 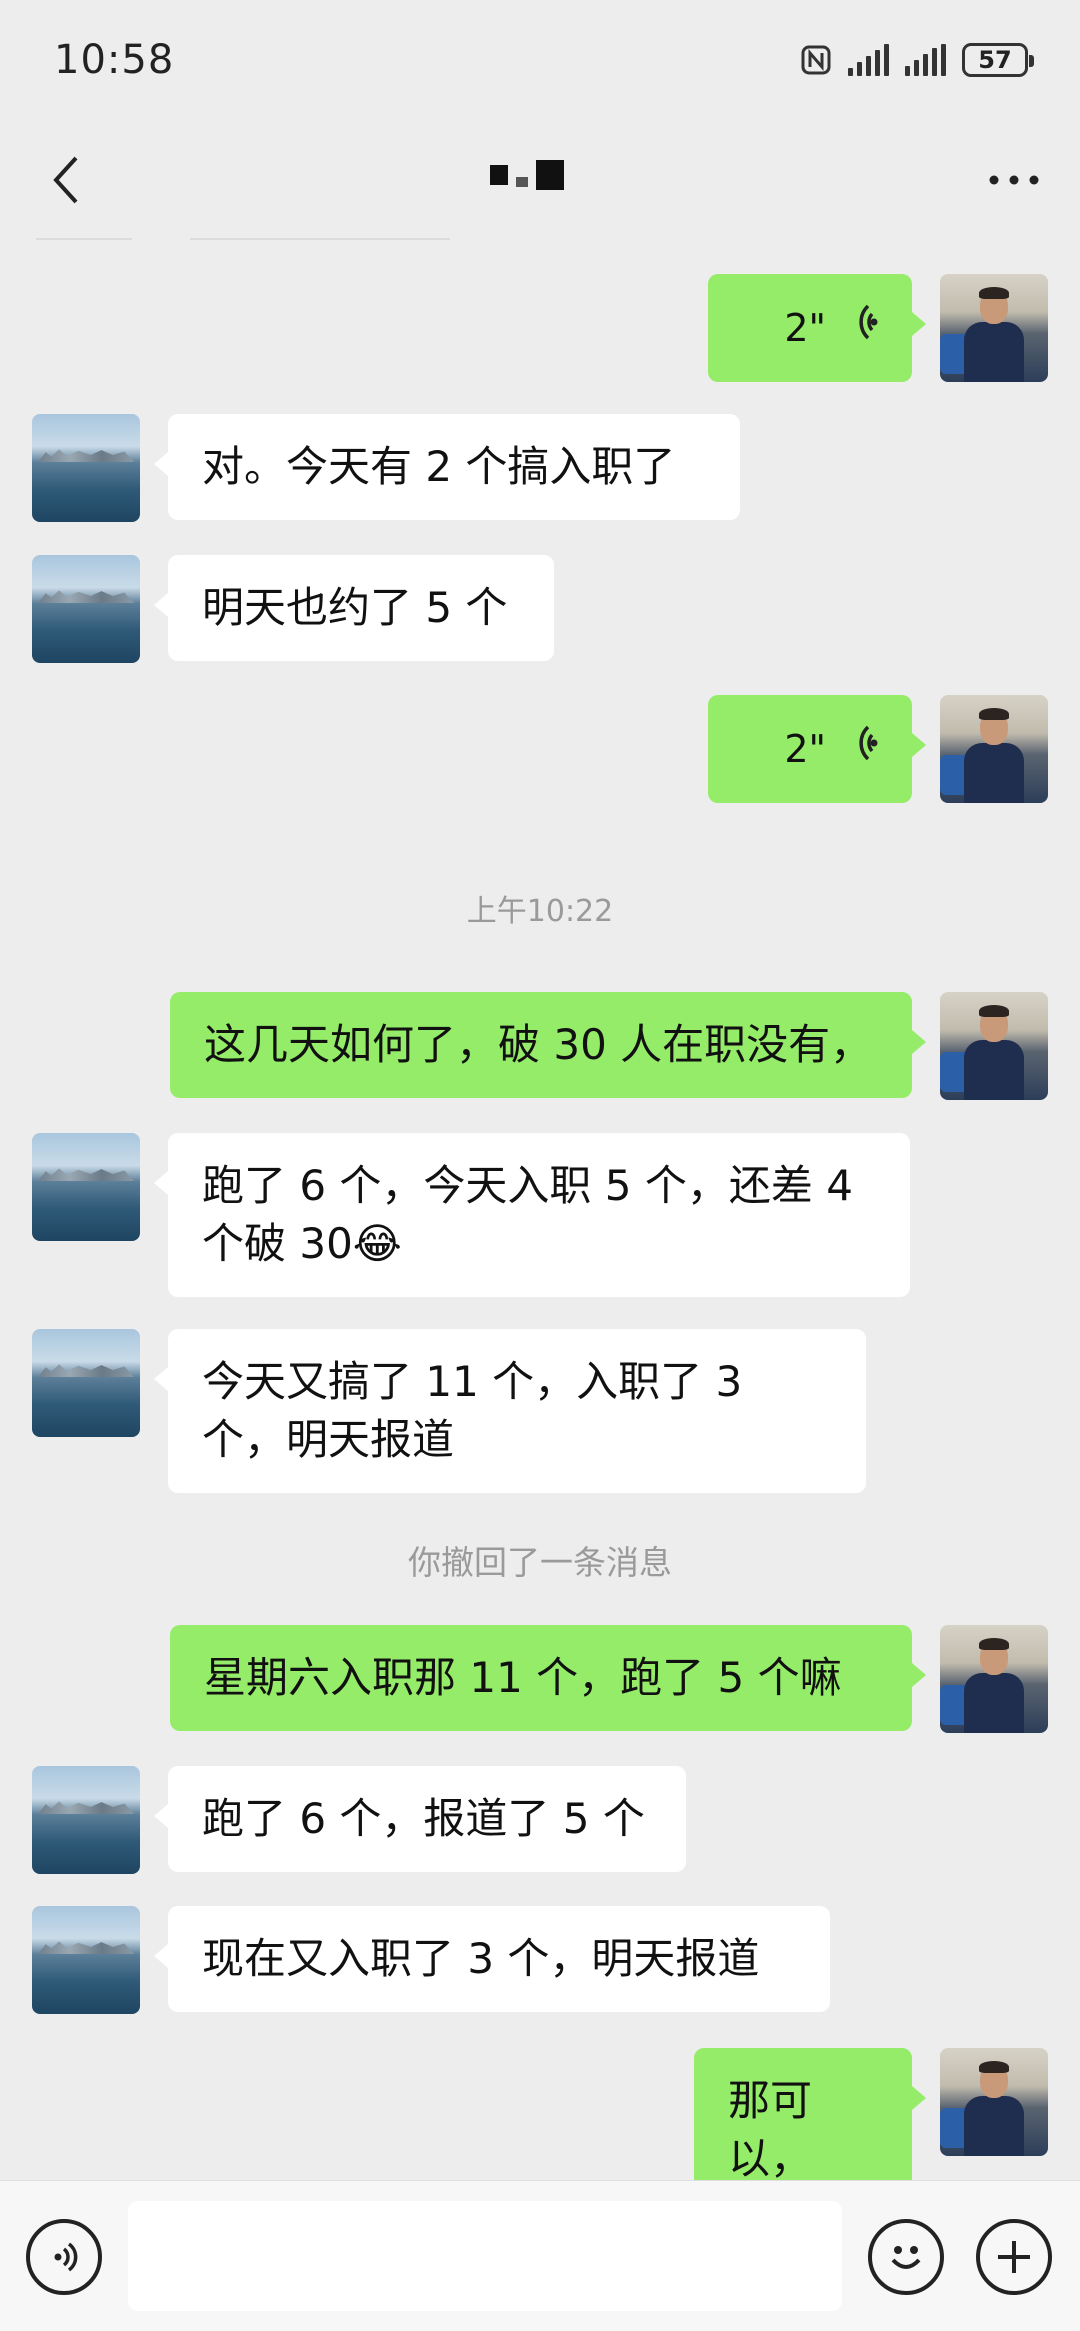 I want to click on message-other: 明天也约了 5 个, so click(x=293, y=609).